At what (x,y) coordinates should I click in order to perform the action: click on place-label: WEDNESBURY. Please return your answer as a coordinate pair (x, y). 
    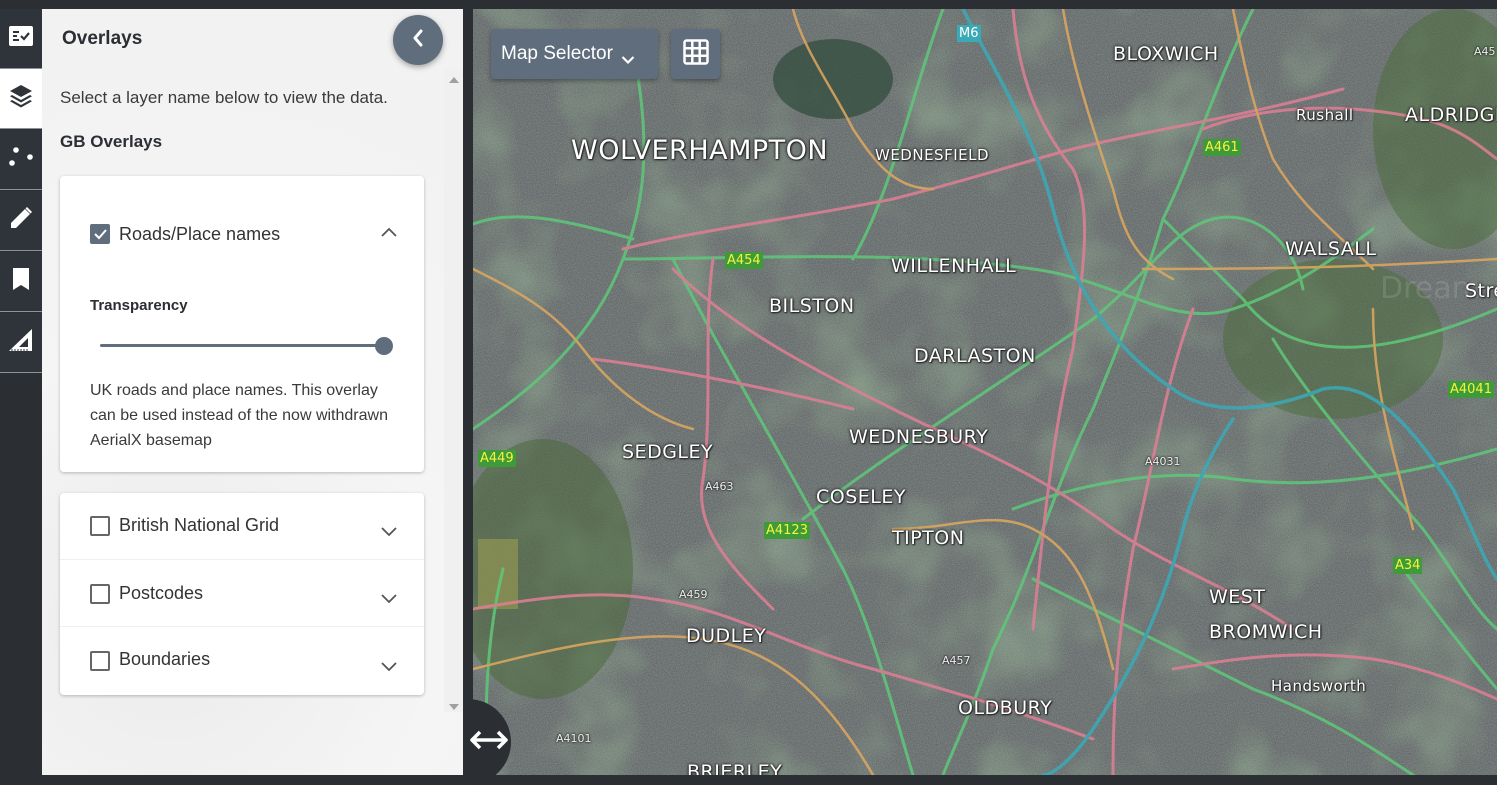
    Looking at the image, I should click on (919, 437).